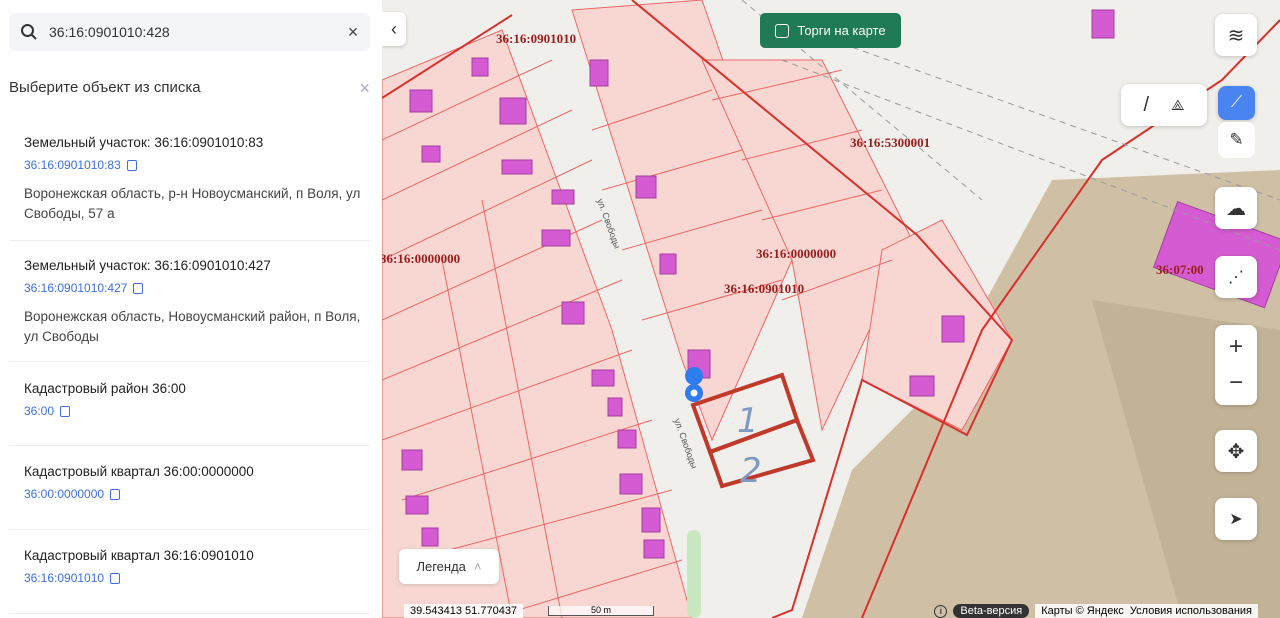 The width and height of the screenshot is (1280, 618). What do you see at coordinates (1191, 611) in the screenshot?
I see `terms-link: Условия использования` at bounding box center [1191, 611].